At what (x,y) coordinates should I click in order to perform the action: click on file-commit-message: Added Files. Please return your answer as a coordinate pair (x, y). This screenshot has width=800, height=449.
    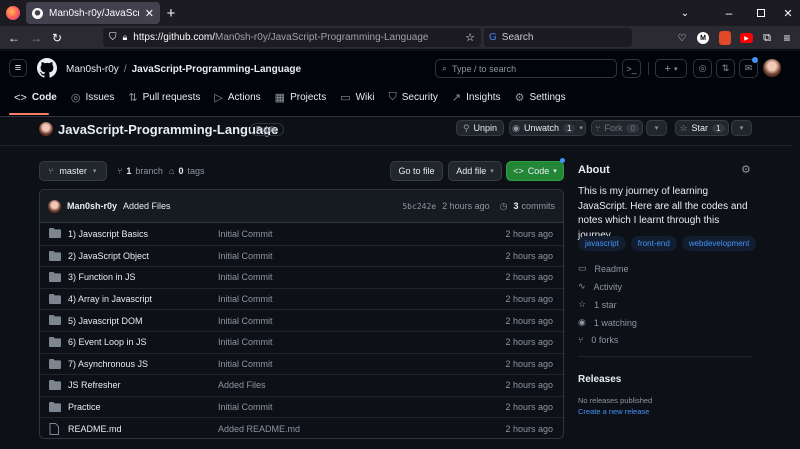
    Looking at the image, I should click on (242, 385).